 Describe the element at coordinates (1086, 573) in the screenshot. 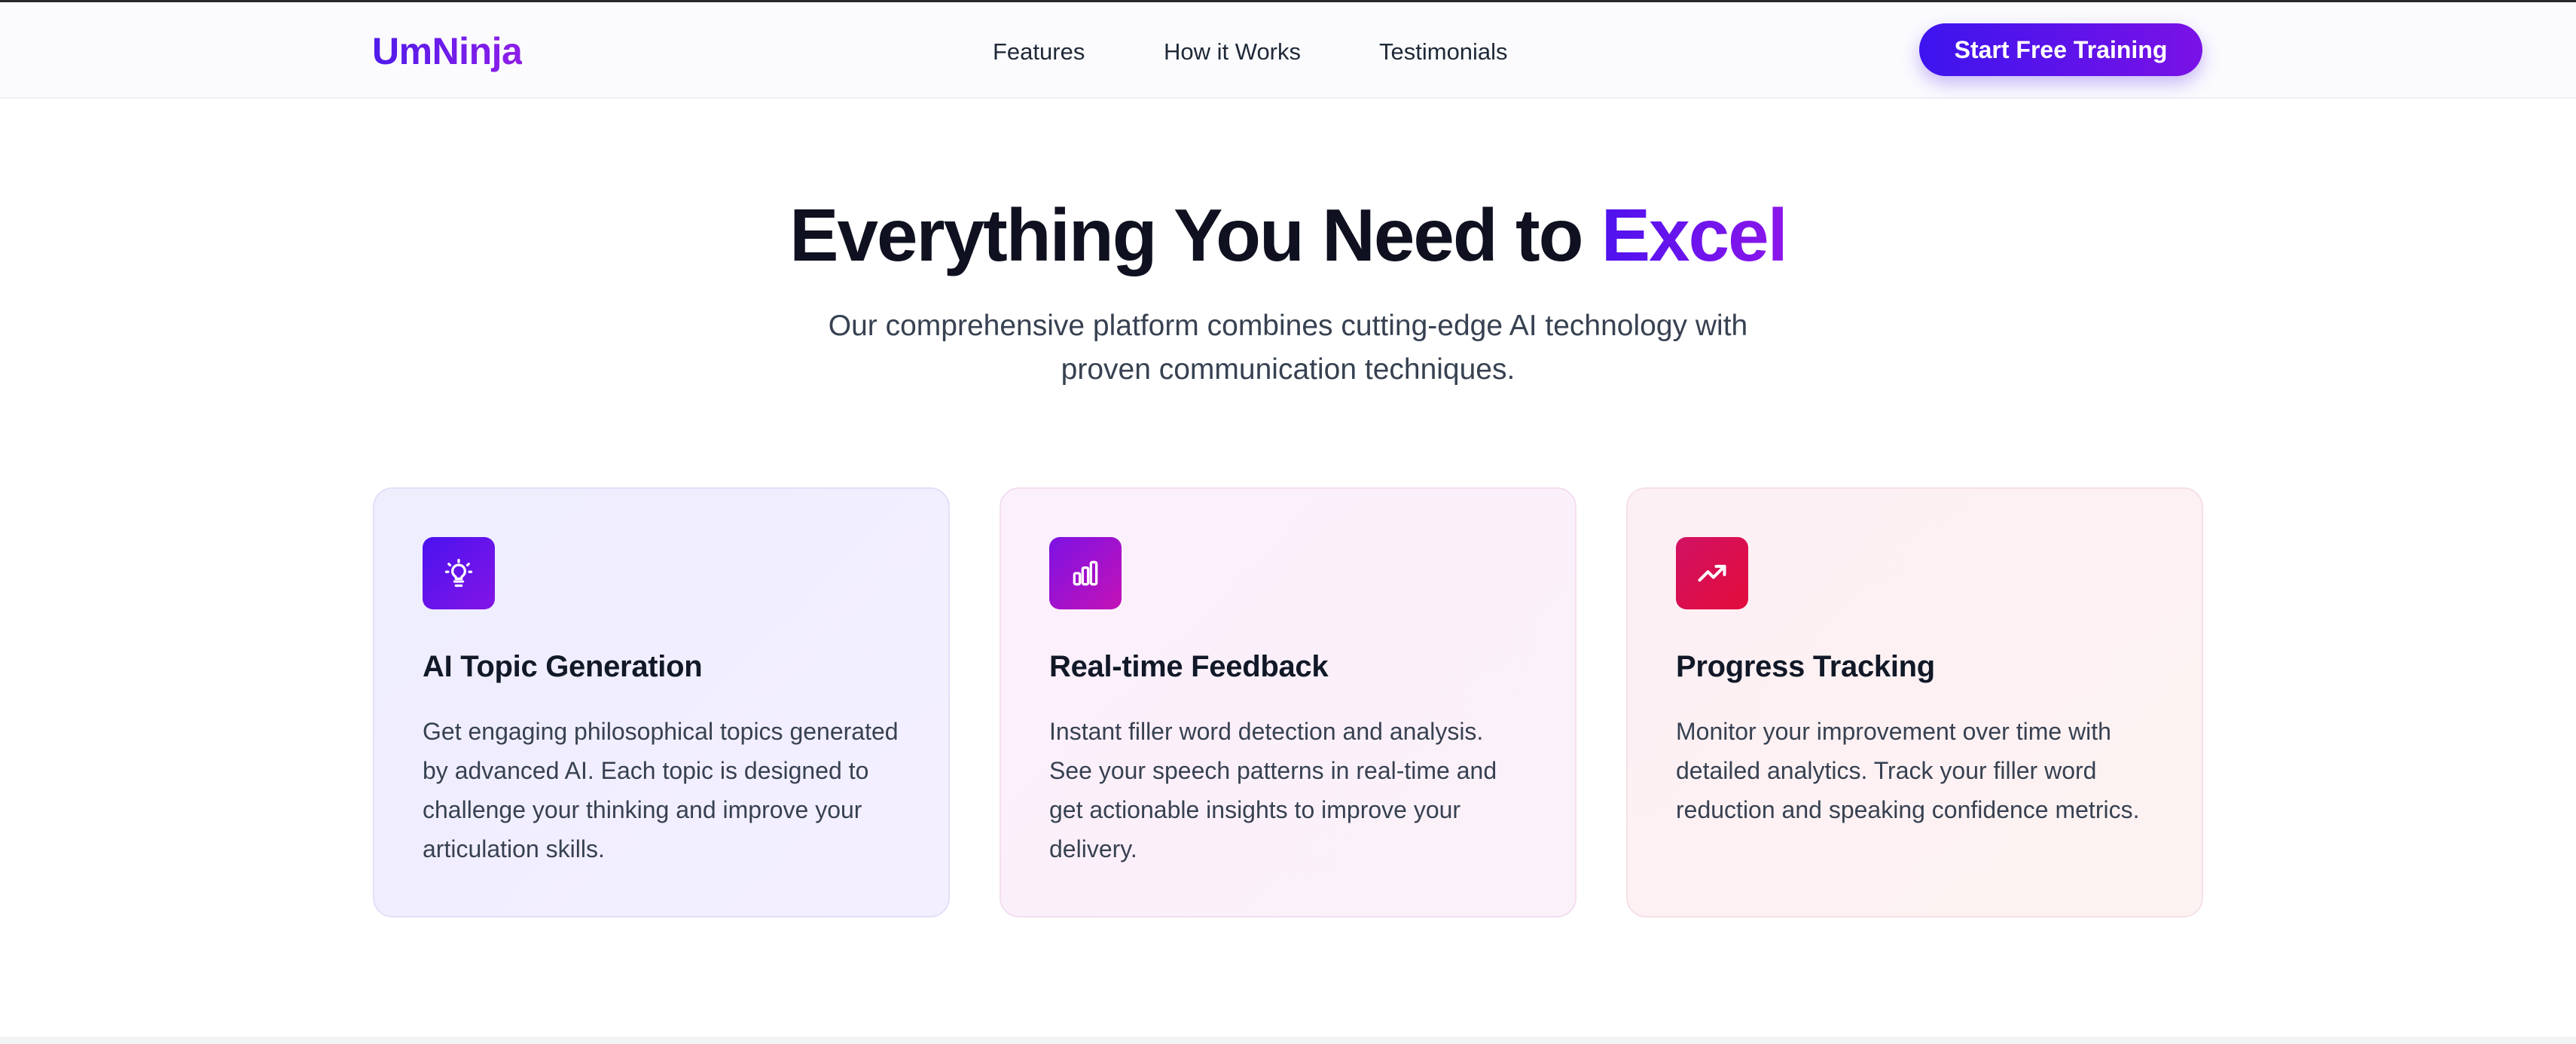

I see `bar-chart-icon` at that location.